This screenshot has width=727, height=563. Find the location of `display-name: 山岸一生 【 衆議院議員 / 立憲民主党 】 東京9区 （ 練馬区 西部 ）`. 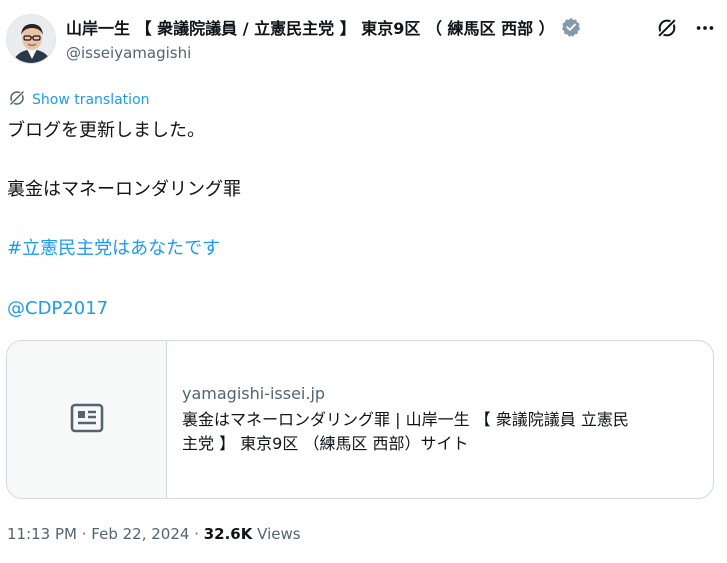

display-name: 山岸一生 【 衆議院議員 / 立憲民主党 】 東京9区 （ 練馬区 西部 ） is located at coordinates (310, 27).